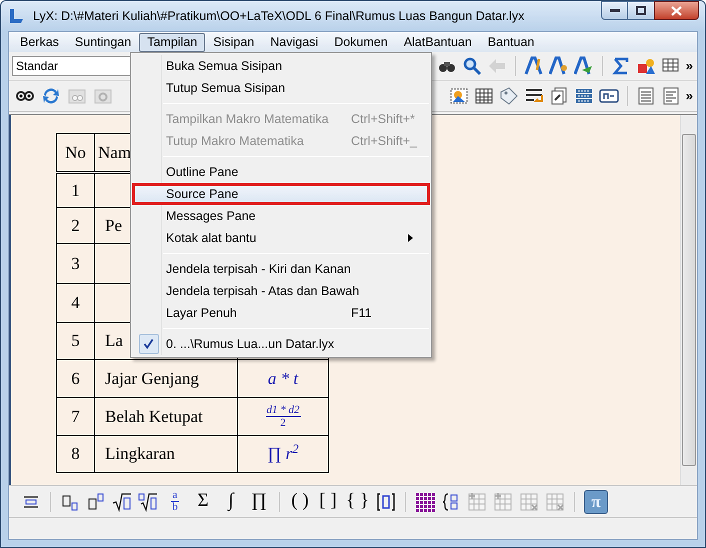 The width and height of the screenshot is (706, 548). Describe the element at coordinates (281, 172) in the screenshot. I see `menu-item: Outline Pane` at that location.